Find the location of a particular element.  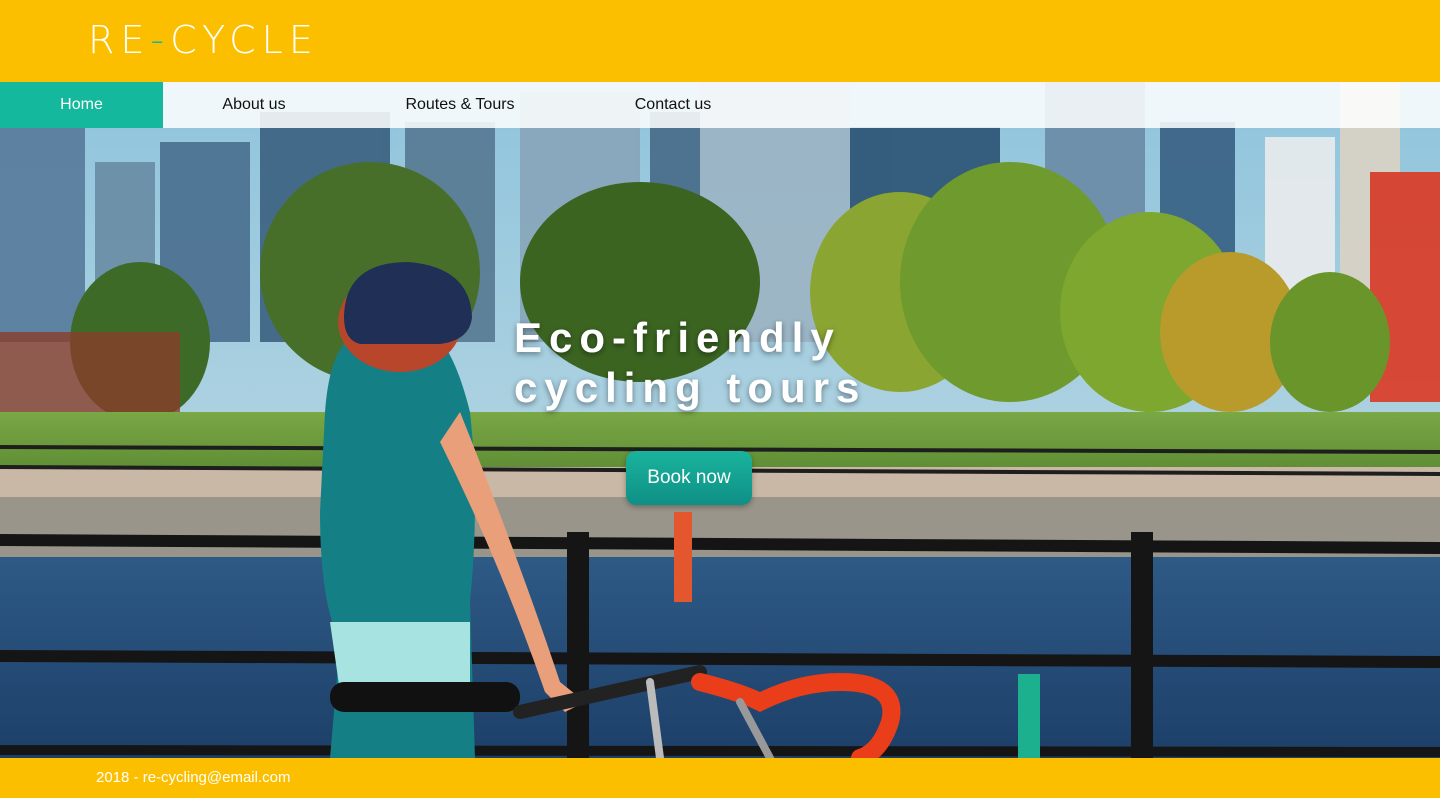

main-nav: Home About us Routes & Tours Contact us is located at coordinates (720, 105).